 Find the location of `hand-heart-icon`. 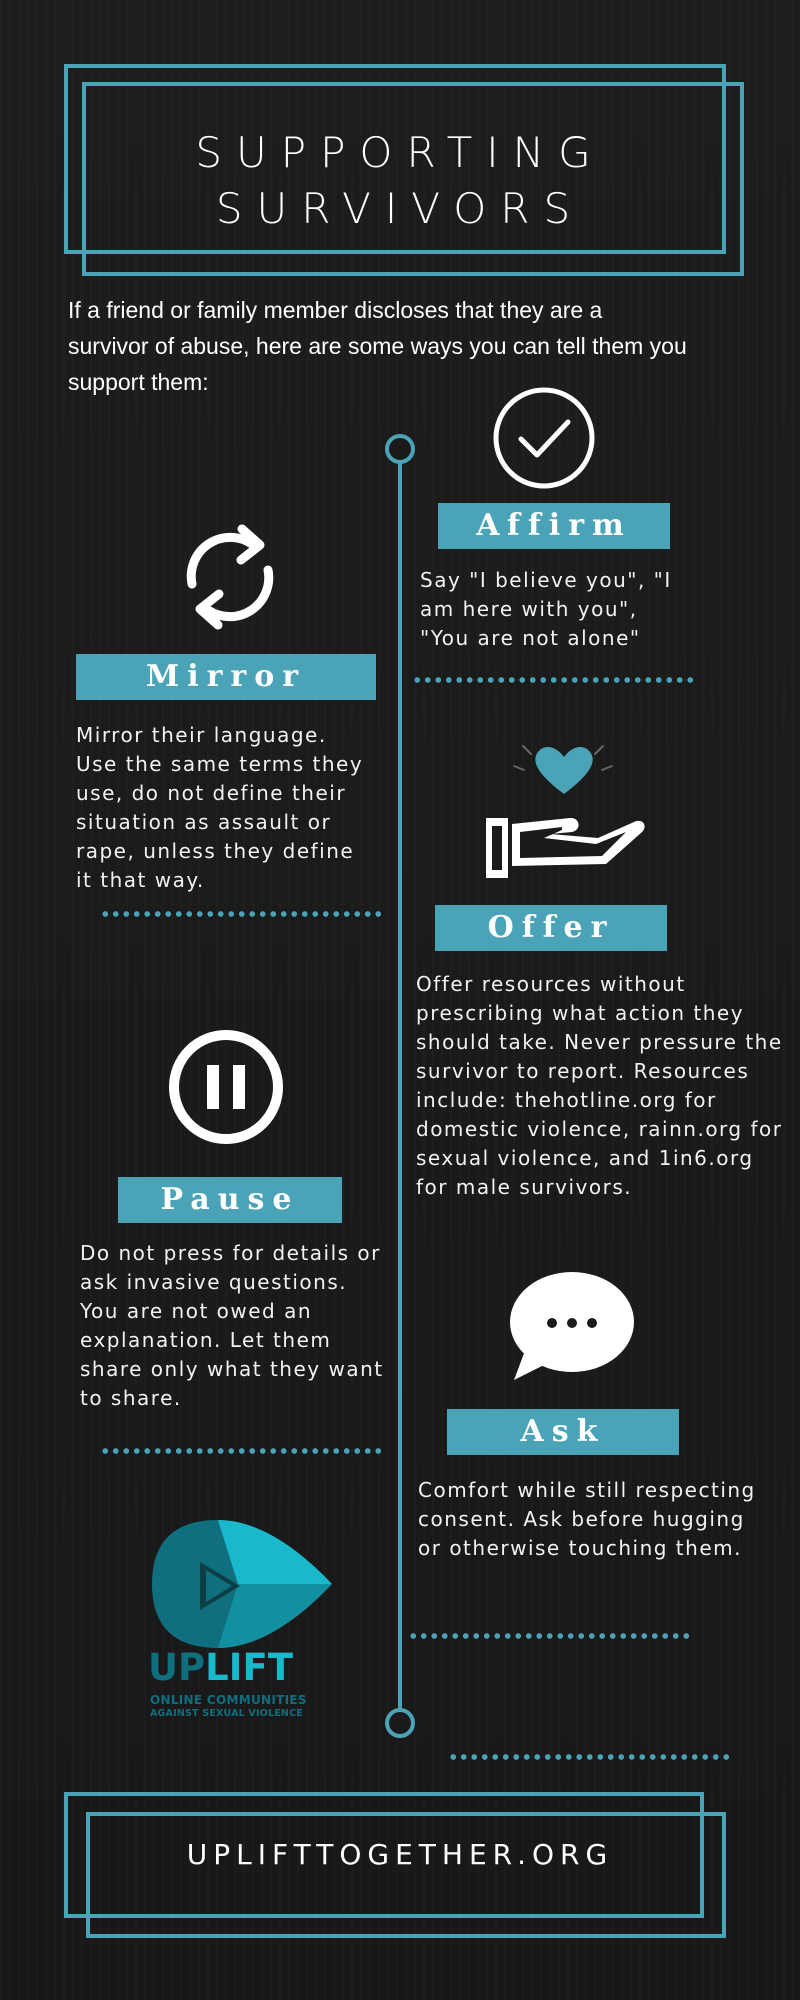

hand-heart-icon is located at coordinates (563, 806).